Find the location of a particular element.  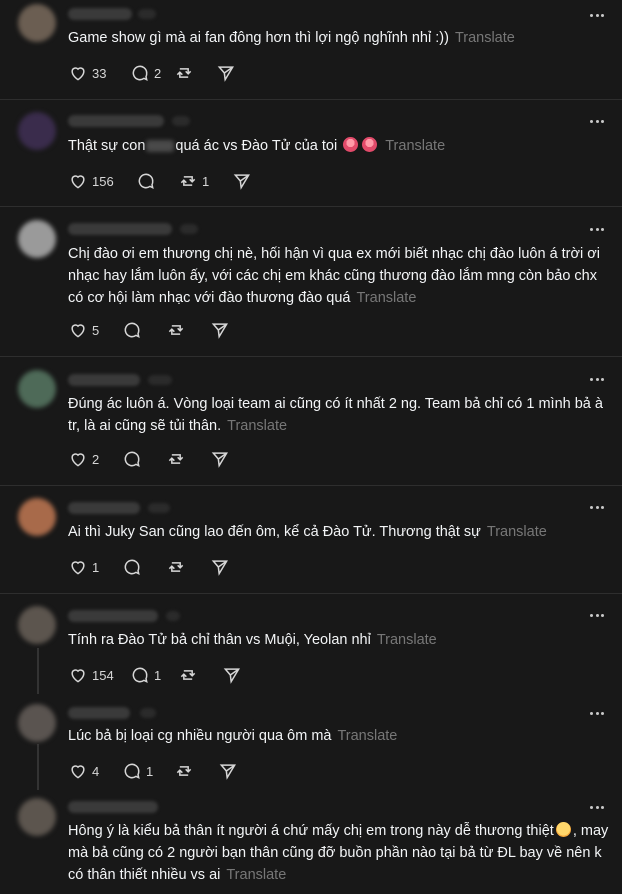

post-actions: 2 is located at coordinates (149, 459).